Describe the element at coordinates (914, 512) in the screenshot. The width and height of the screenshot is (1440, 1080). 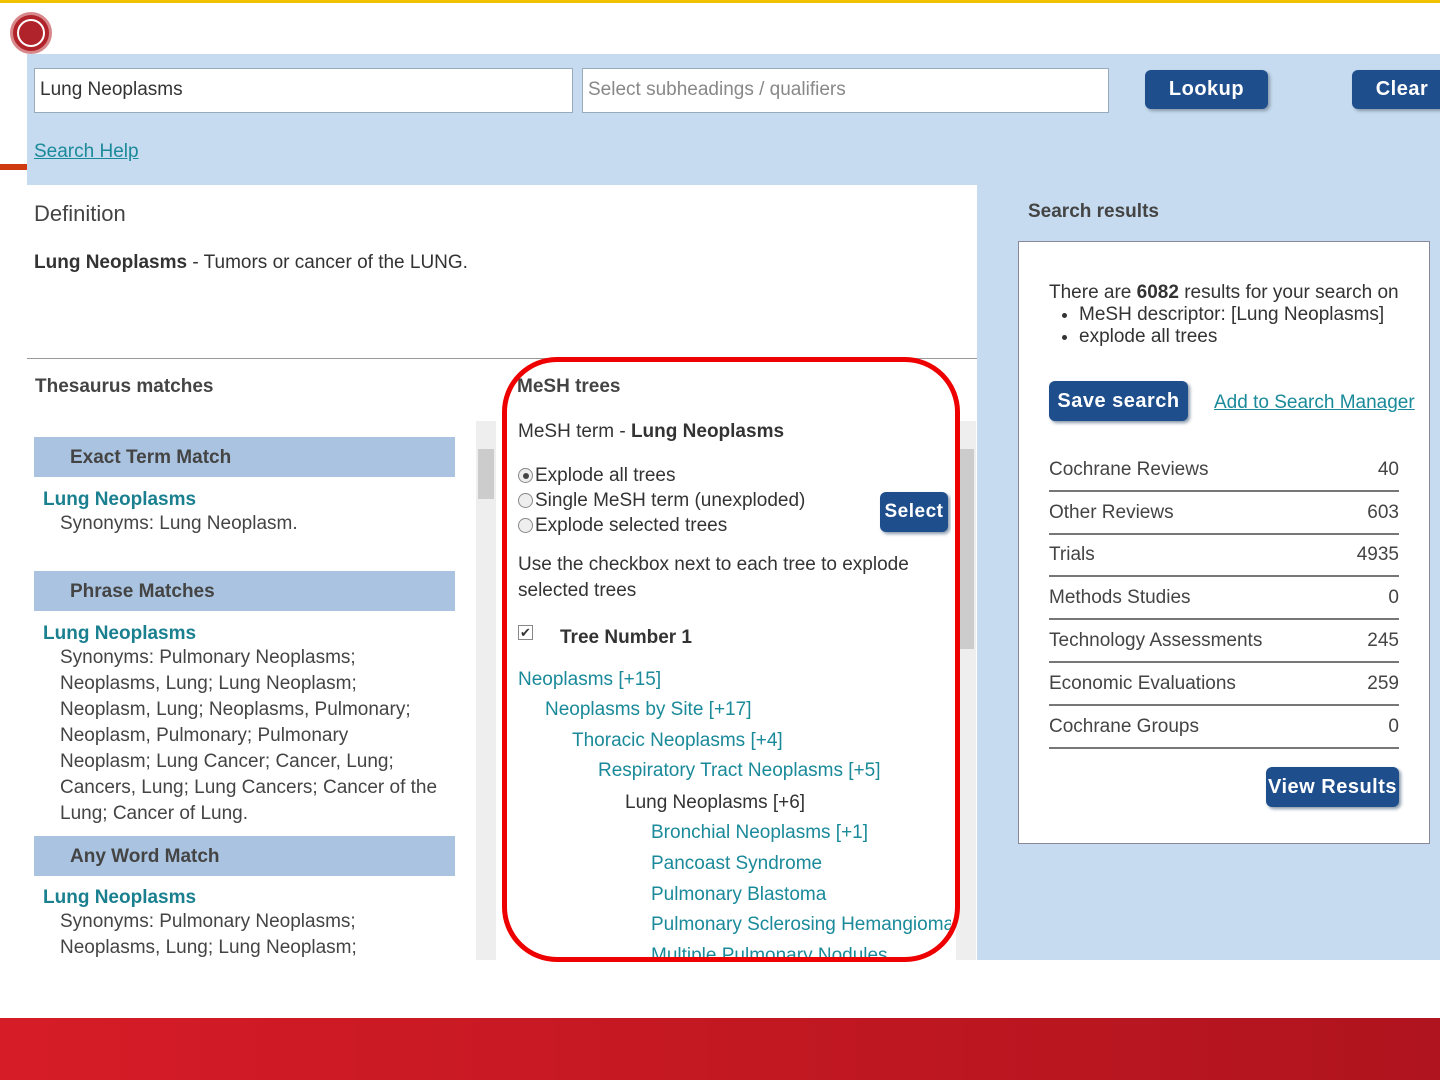
I see `select-button: Select` at that location.